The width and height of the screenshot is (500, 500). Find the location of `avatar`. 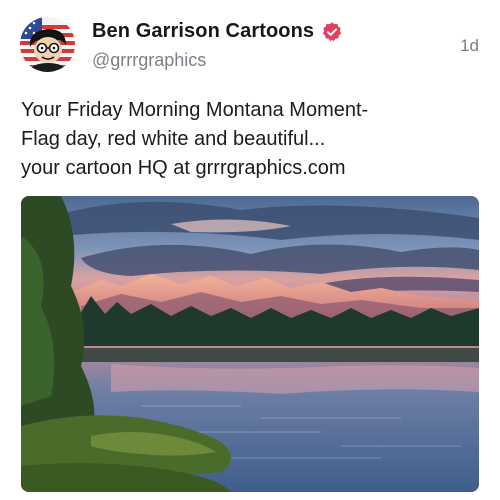

avatar is located at coordinates (47, 44).